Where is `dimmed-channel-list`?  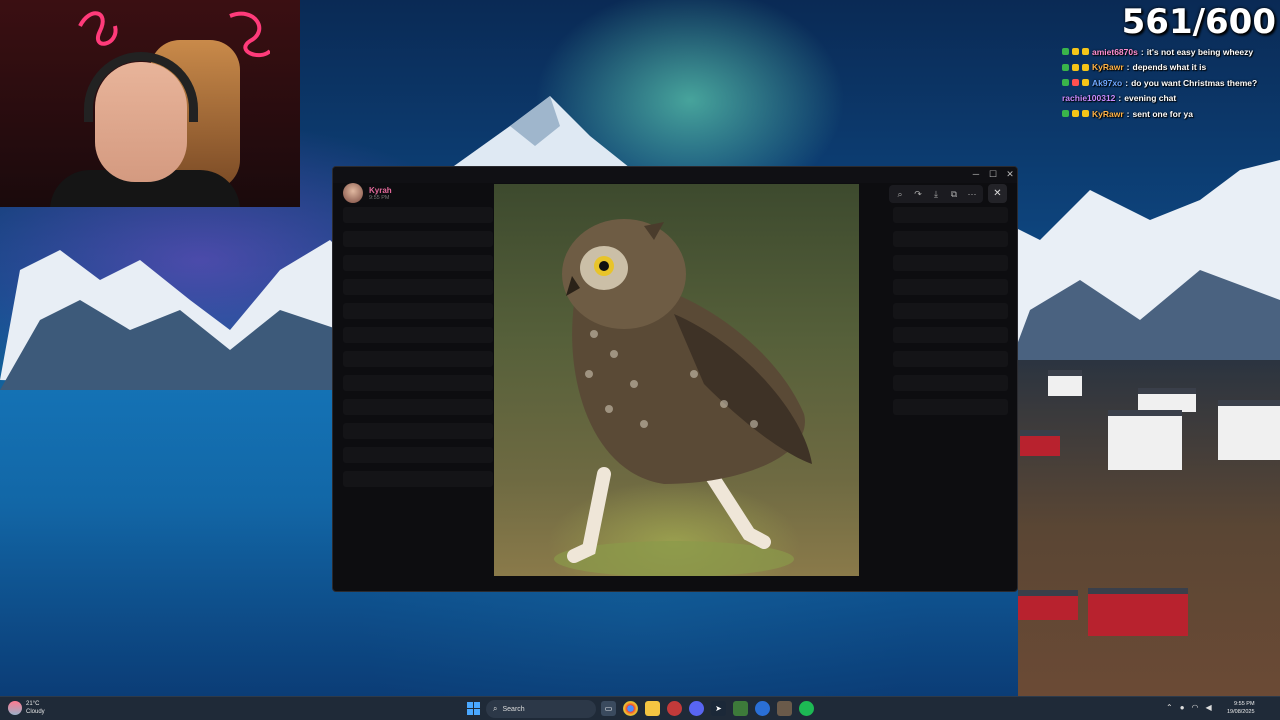 dimmed-channel-list is located at coordinates (418, 351).